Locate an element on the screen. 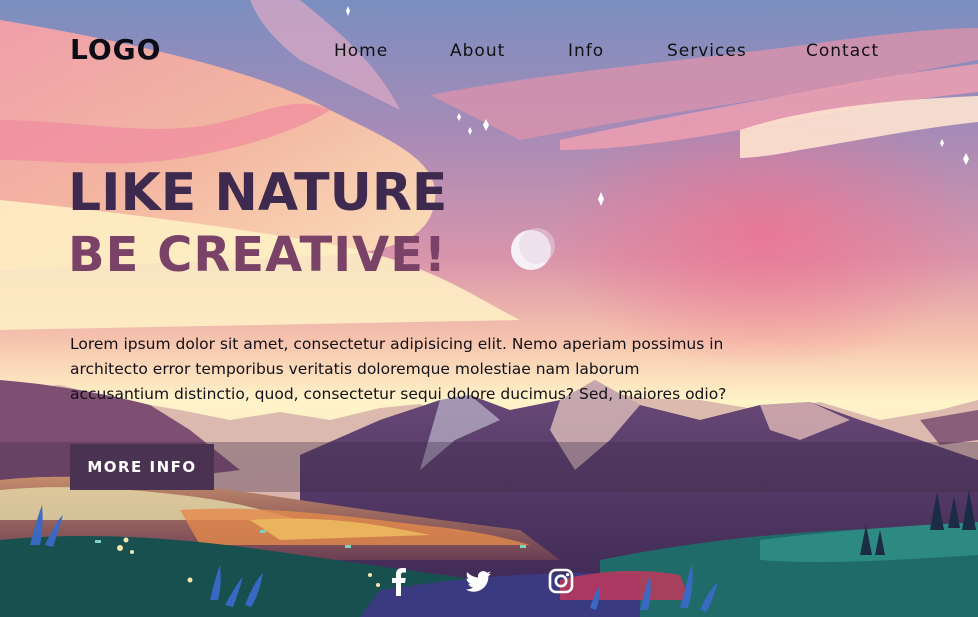  instagram-glyph is located at coordinates (561, 581).